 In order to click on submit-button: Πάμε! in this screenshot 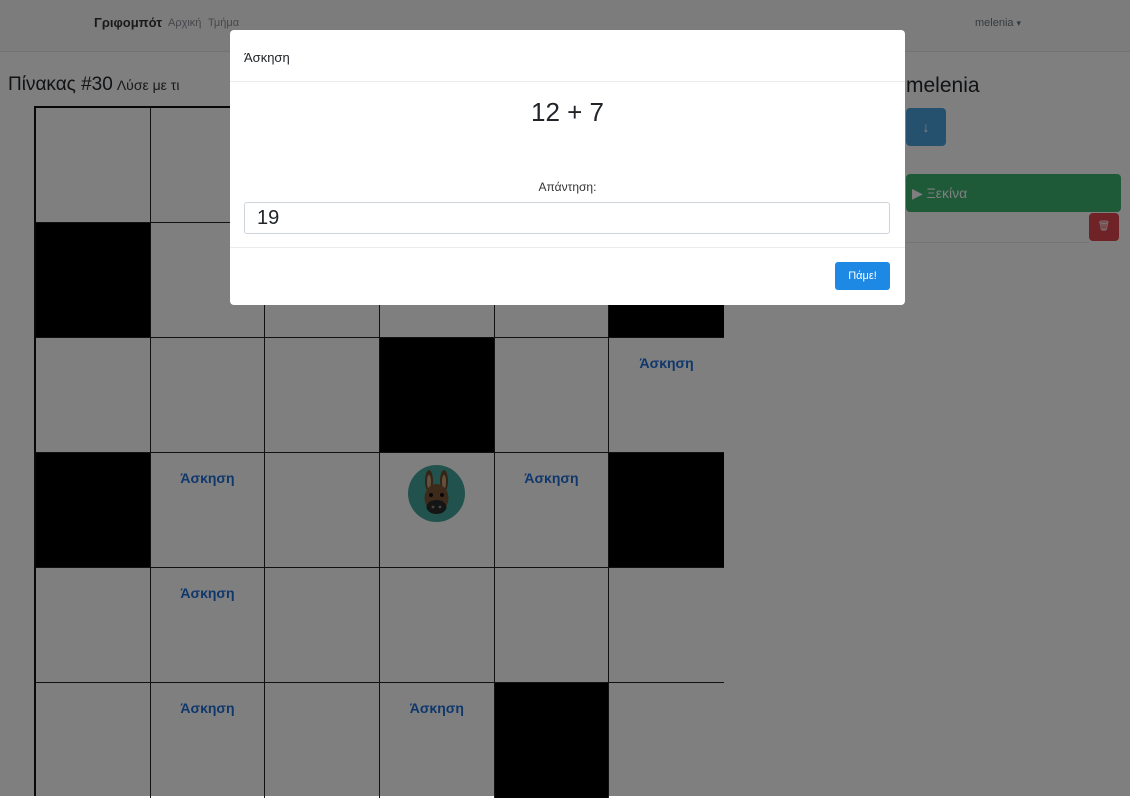, I will do `click(862, 276)`.